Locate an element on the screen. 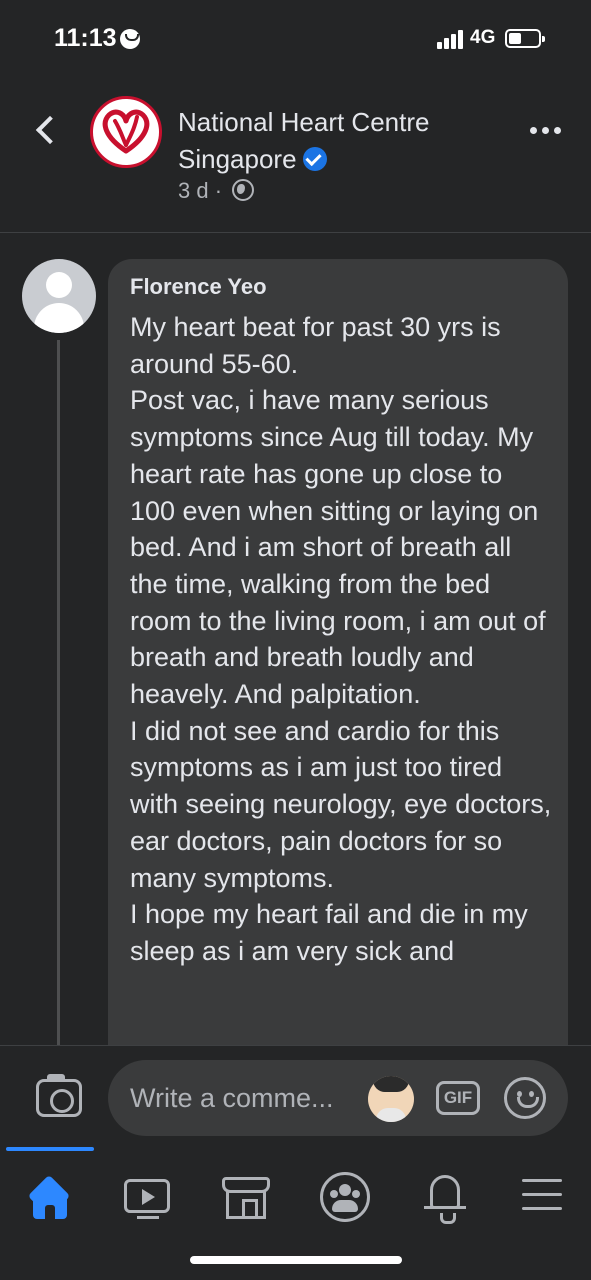 This screenshot has width=591, height=1280. heart-logo-icon is located at coordinates (126, 131).